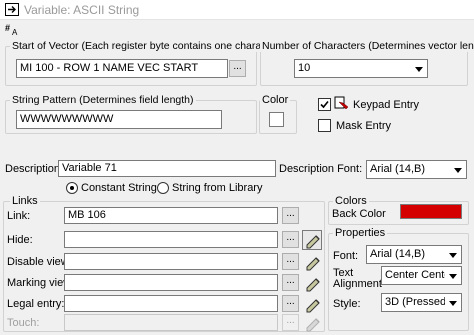 Image resolution: width=474 pixels, height=335 pixels. I want to click on links-row-label: Touch:, so click(23, 323).